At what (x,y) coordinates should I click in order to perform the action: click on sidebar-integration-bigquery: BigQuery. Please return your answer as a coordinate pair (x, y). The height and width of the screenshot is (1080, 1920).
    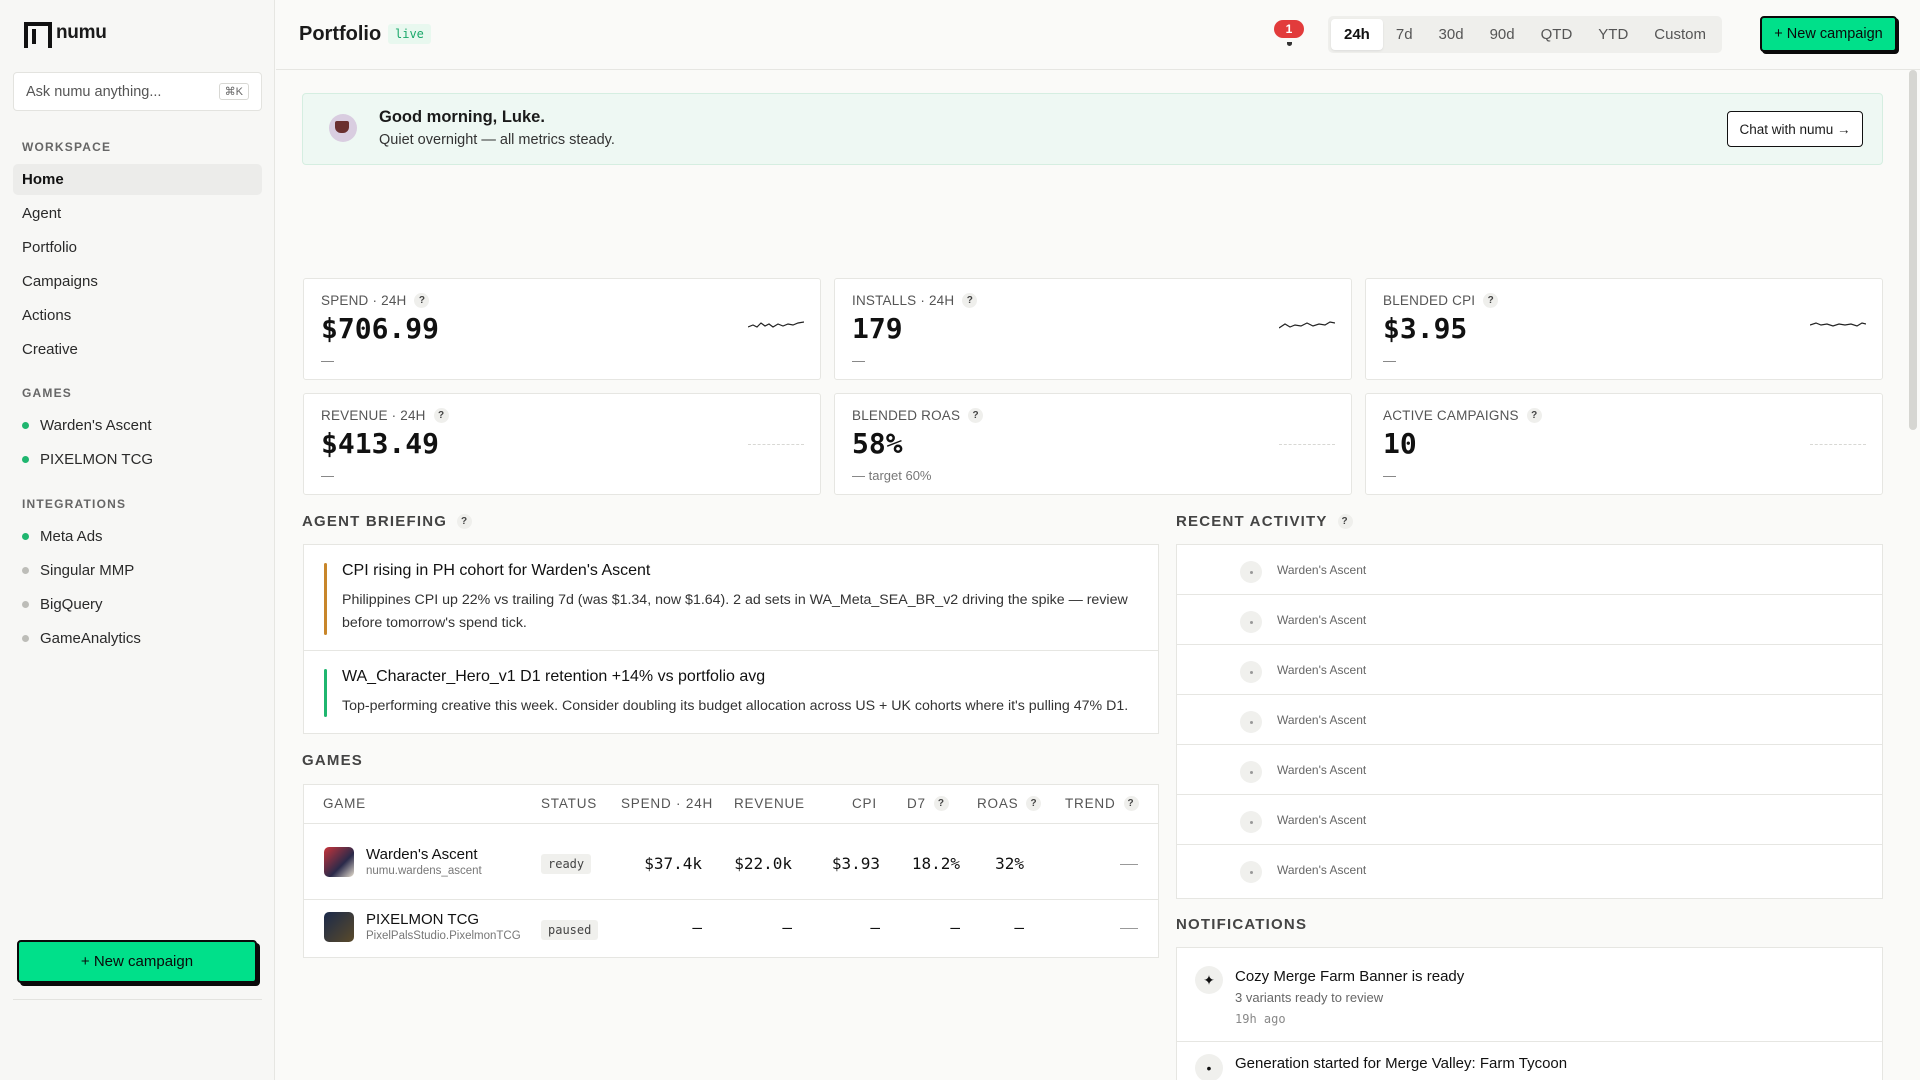
    Looking at the image, I should click on (62, 604).